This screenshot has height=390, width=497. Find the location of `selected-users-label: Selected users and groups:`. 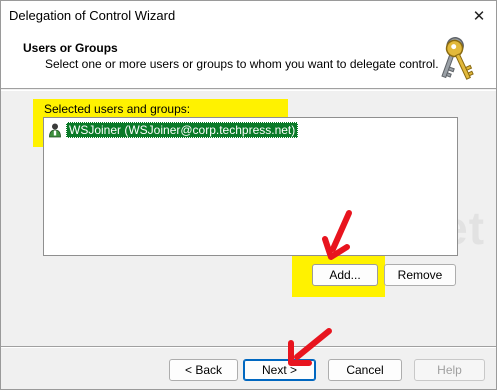

selected-users-label: Selected users and groups: is located at coordinates (117, 109).